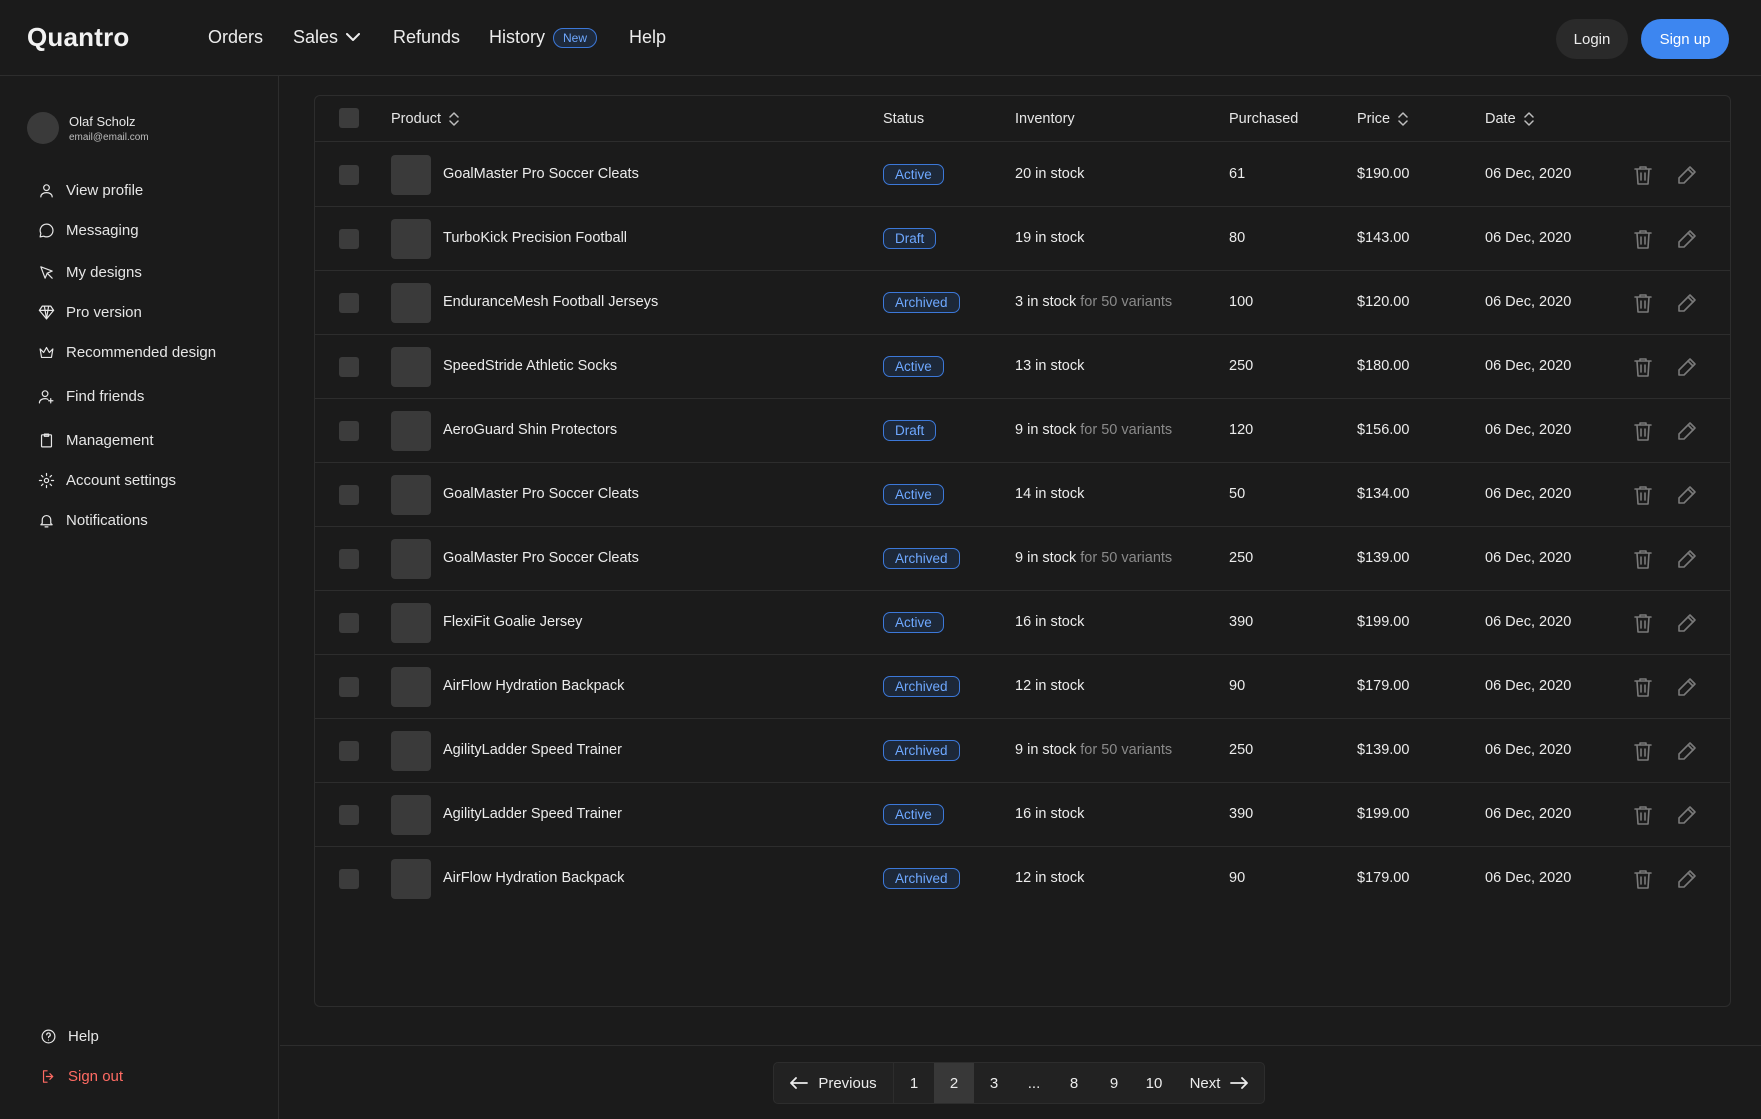 The image size is (1761, 1119). Describe the element at coordinates (81, 1076) in the screenshot. I see `sign-out-button: Sign out` at that location.